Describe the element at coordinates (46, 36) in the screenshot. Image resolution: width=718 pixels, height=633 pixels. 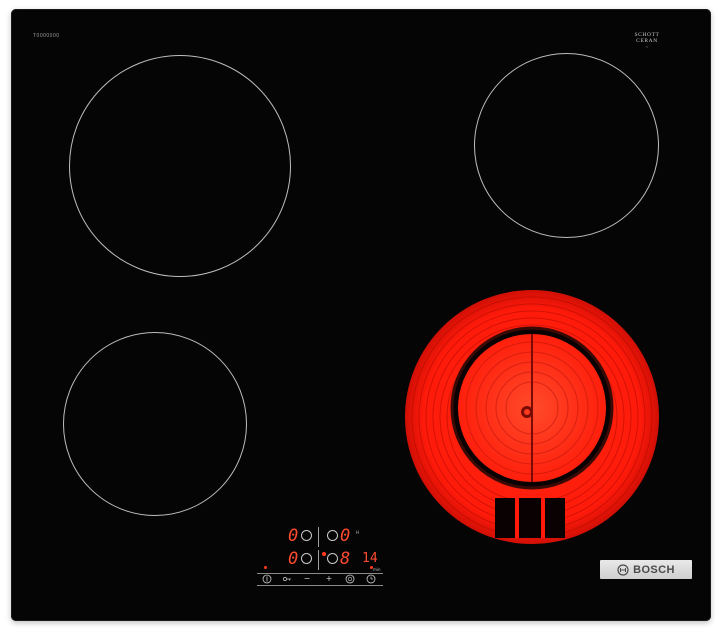
I see `model-code: T0000000` at that location.